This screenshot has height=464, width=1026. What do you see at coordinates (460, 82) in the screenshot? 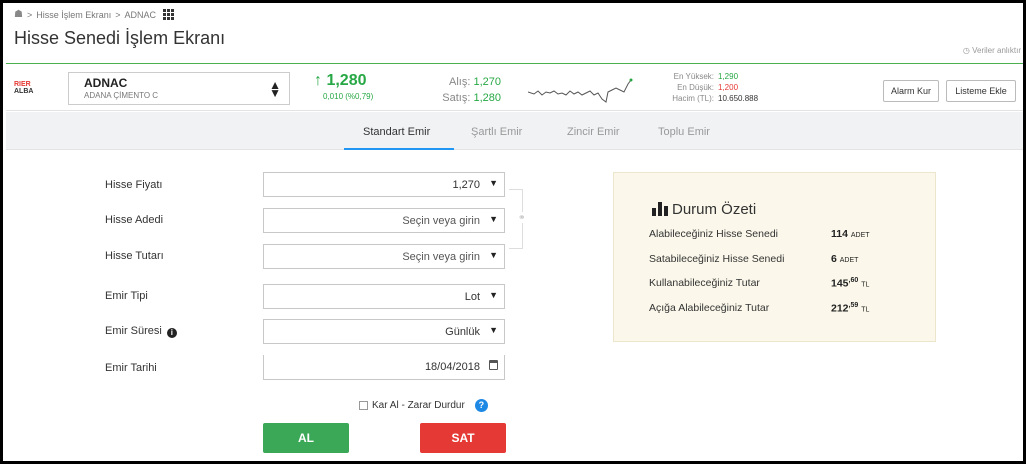
I see `bid-label: Alış:` at bounding box center [460, 82].